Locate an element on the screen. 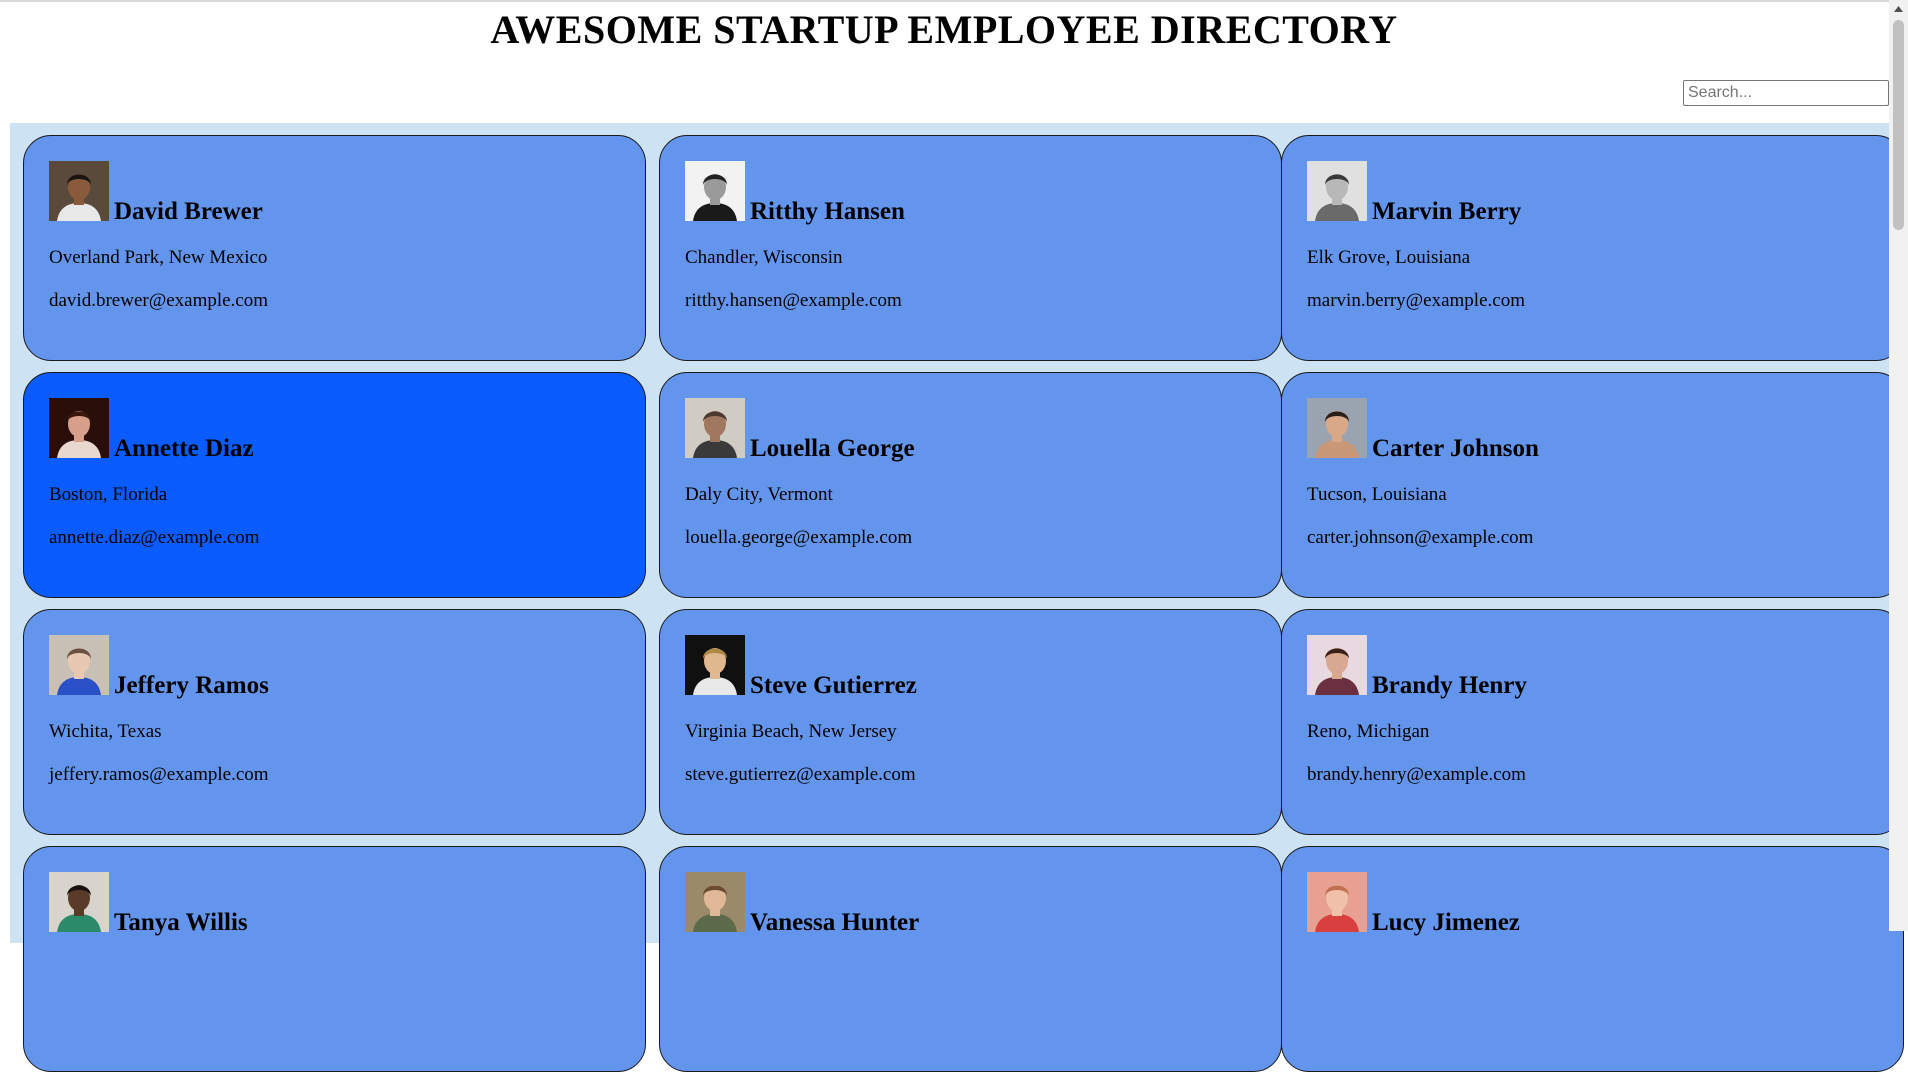 This screenshot has height=1072, width=1908. card-header: Brandy Henry is located at coordinates (1417, 667).